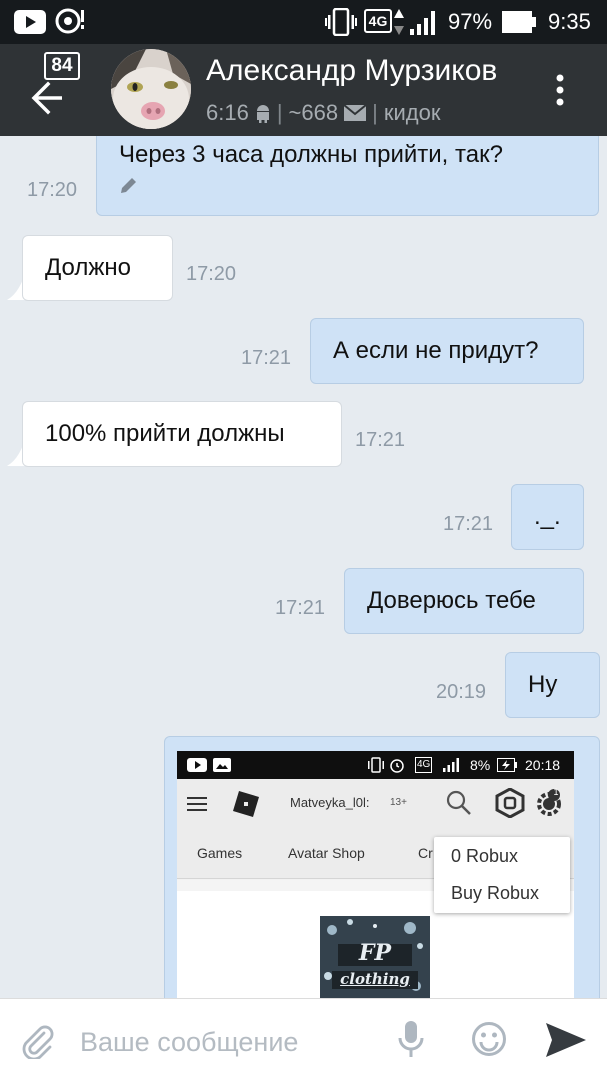 Image resolution: width=607 pixels, height=1080 pixels. I want to click on message-text: ._., so click(547, 516).